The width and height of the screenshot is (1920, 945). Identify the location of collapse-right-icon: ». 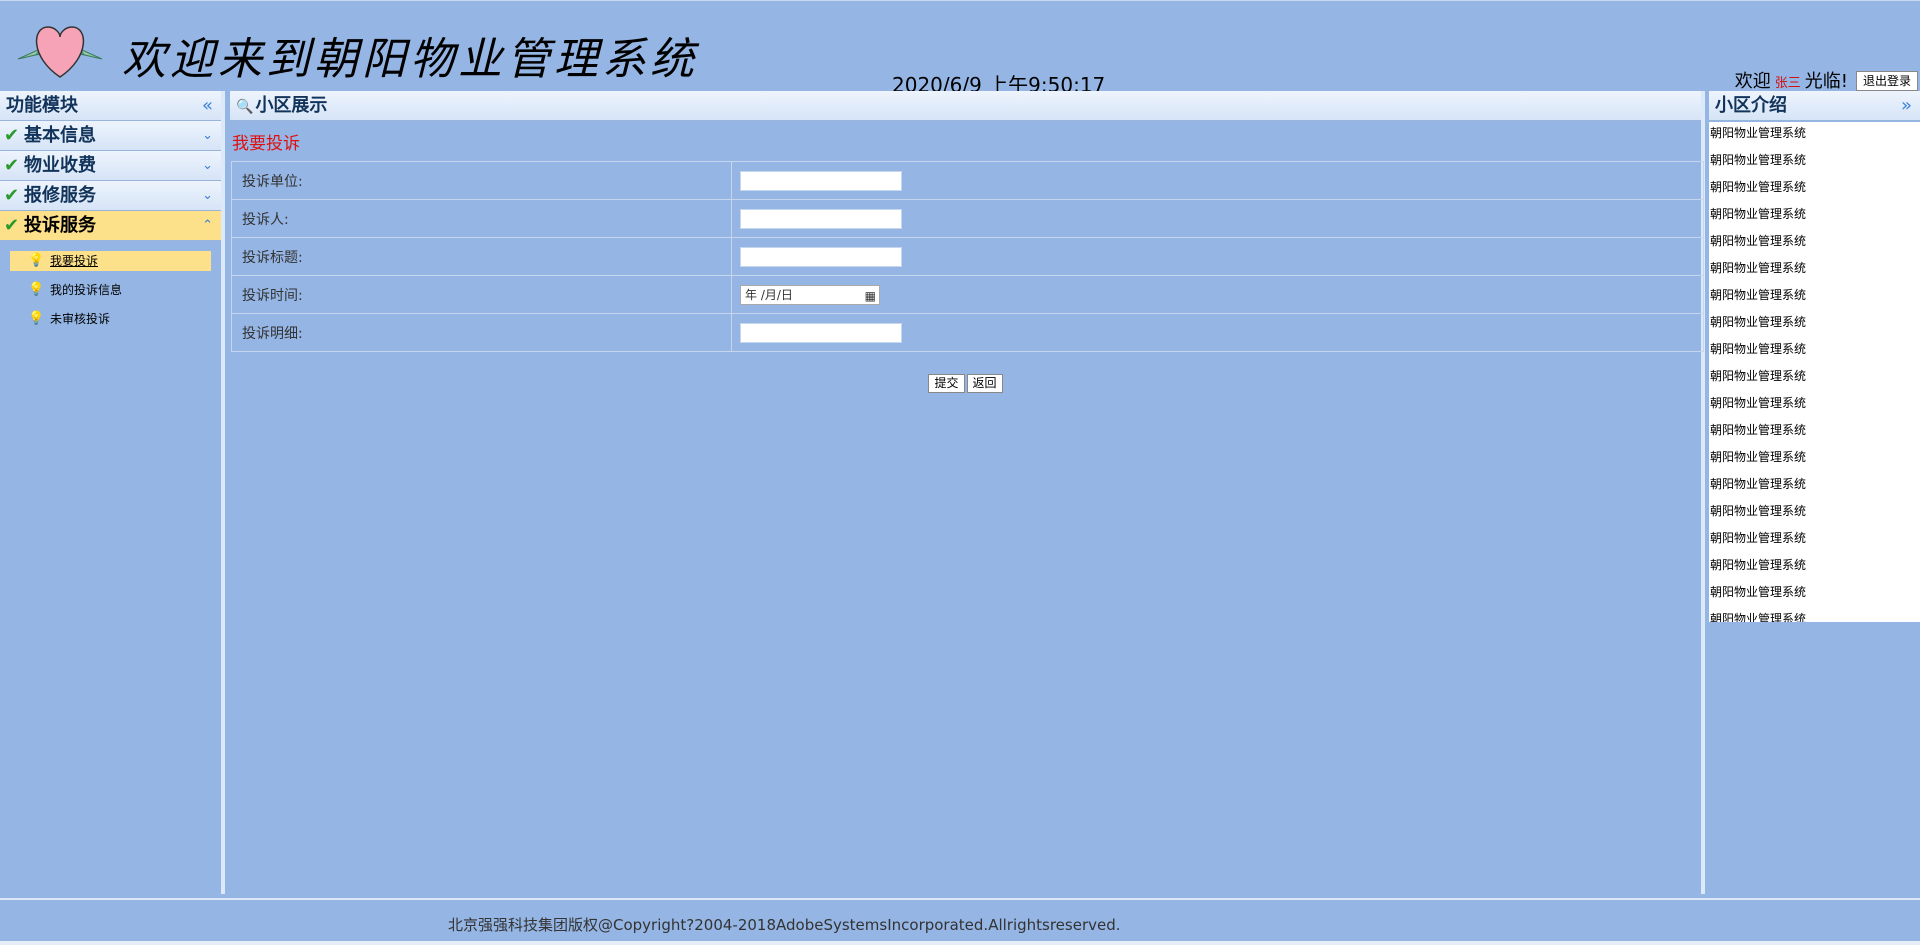
(1906, 106).